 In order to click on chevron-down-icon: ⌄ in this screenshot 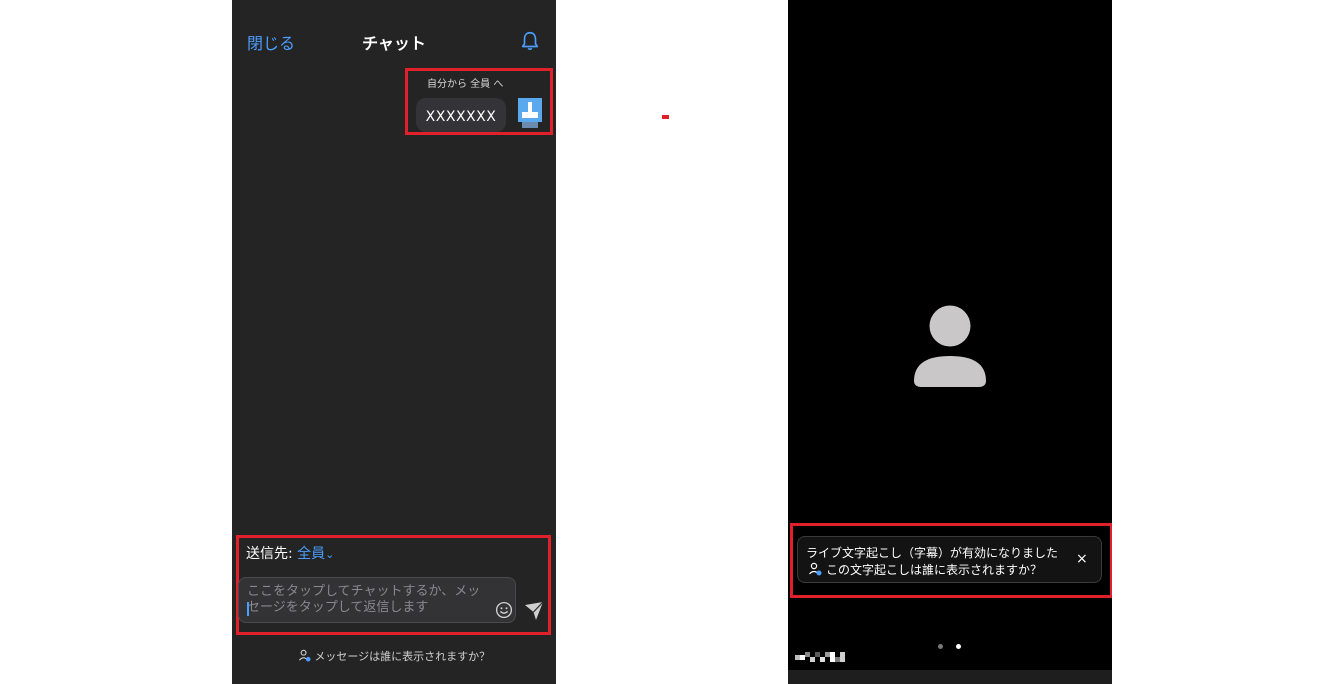, I will do `click(329, 554)`.